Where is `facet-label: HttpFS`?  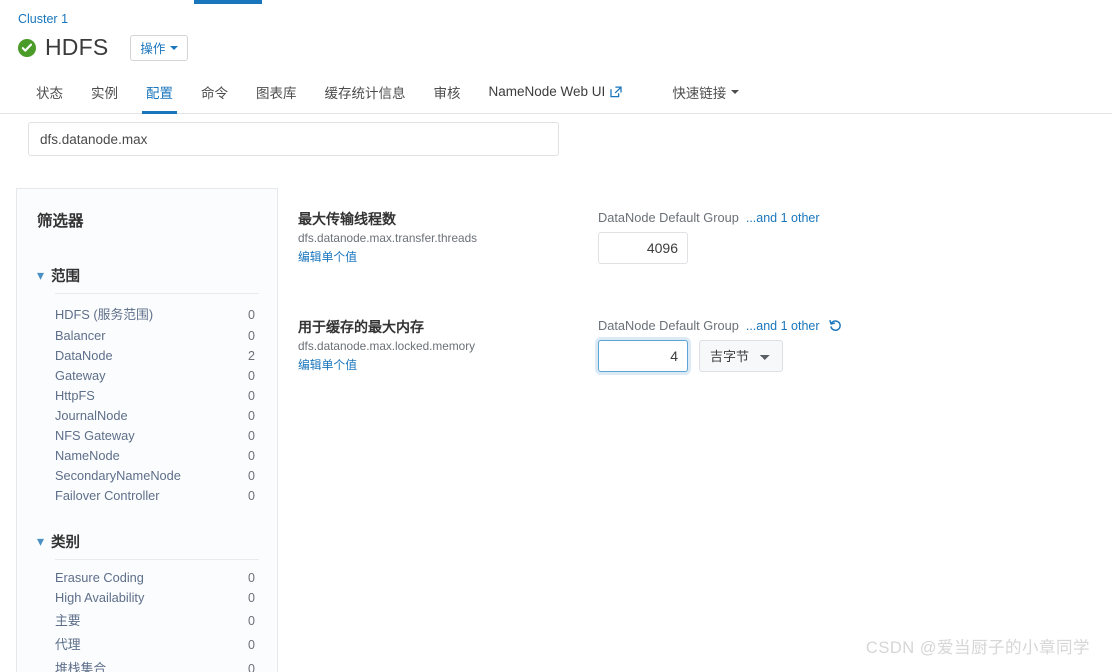 facet-label: HttpFS is located at coordinates (75, 395).